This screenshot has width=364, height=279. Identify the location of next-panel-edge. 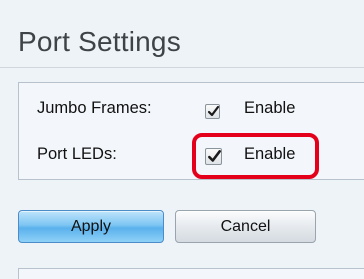
(191, 273).